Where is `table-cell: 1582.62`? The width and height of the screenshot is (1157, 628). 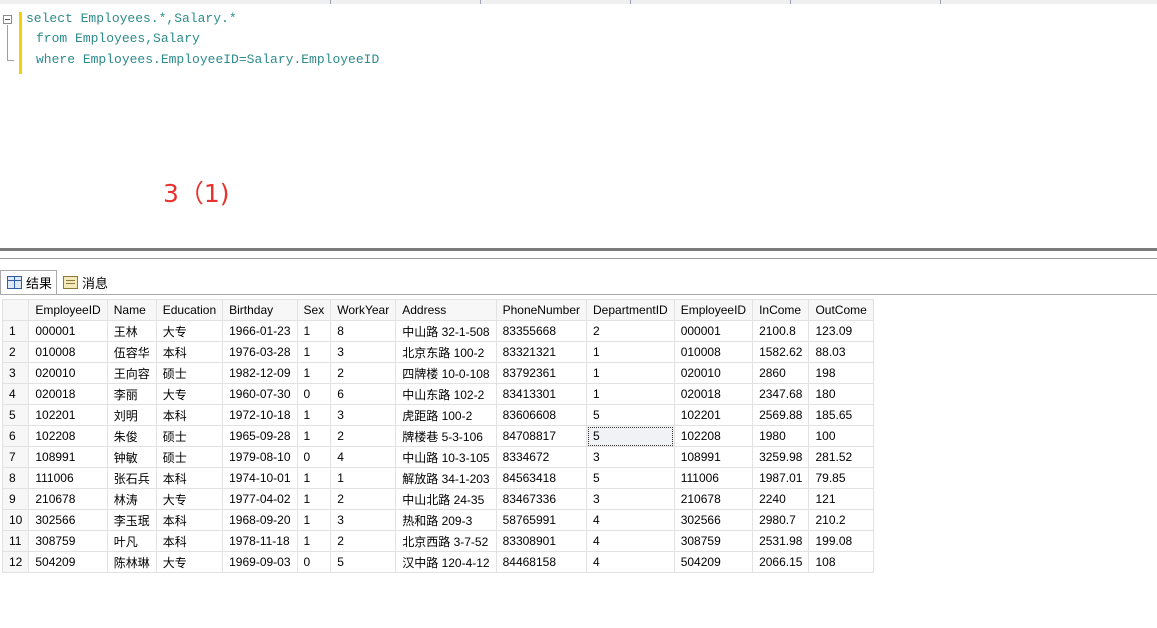
table-cell: 1582.62 is located at coordinates (781, 352).